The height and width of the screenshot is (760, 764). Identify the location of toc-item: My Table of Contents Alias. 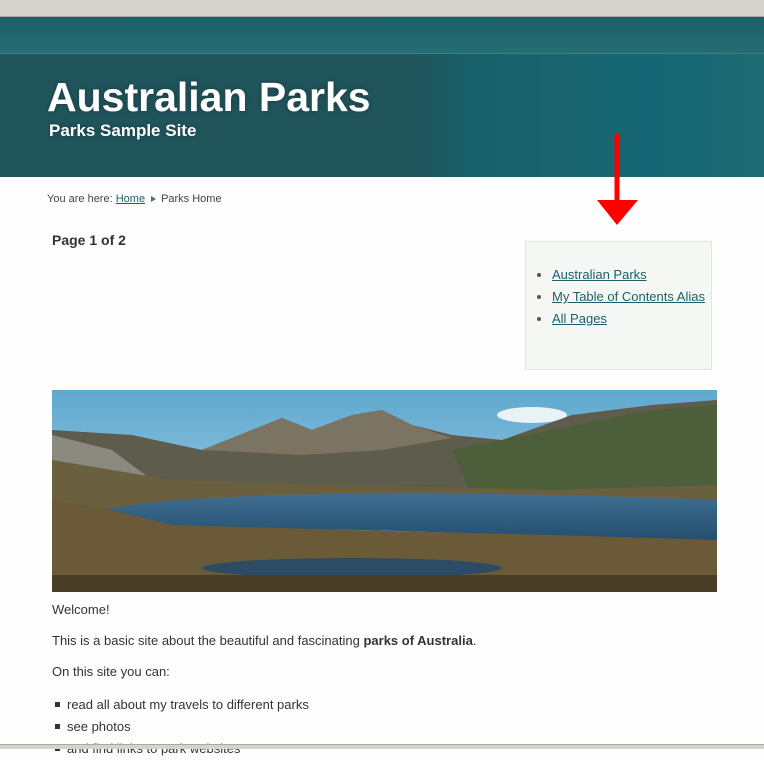
(631, 297).